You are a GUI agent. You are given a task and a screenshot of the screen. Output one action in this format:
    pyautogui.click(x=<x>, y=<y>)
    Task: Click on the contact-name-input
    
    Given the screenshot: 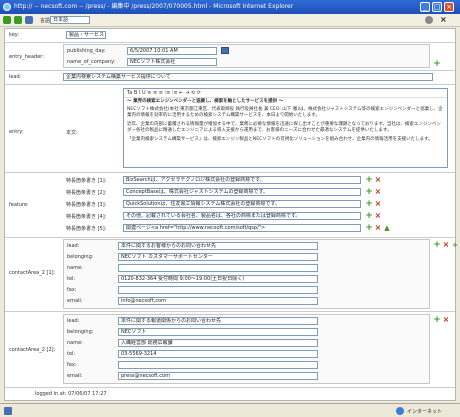 What is the action you would take?
    pyautogui.click(x=218, y=268)
    